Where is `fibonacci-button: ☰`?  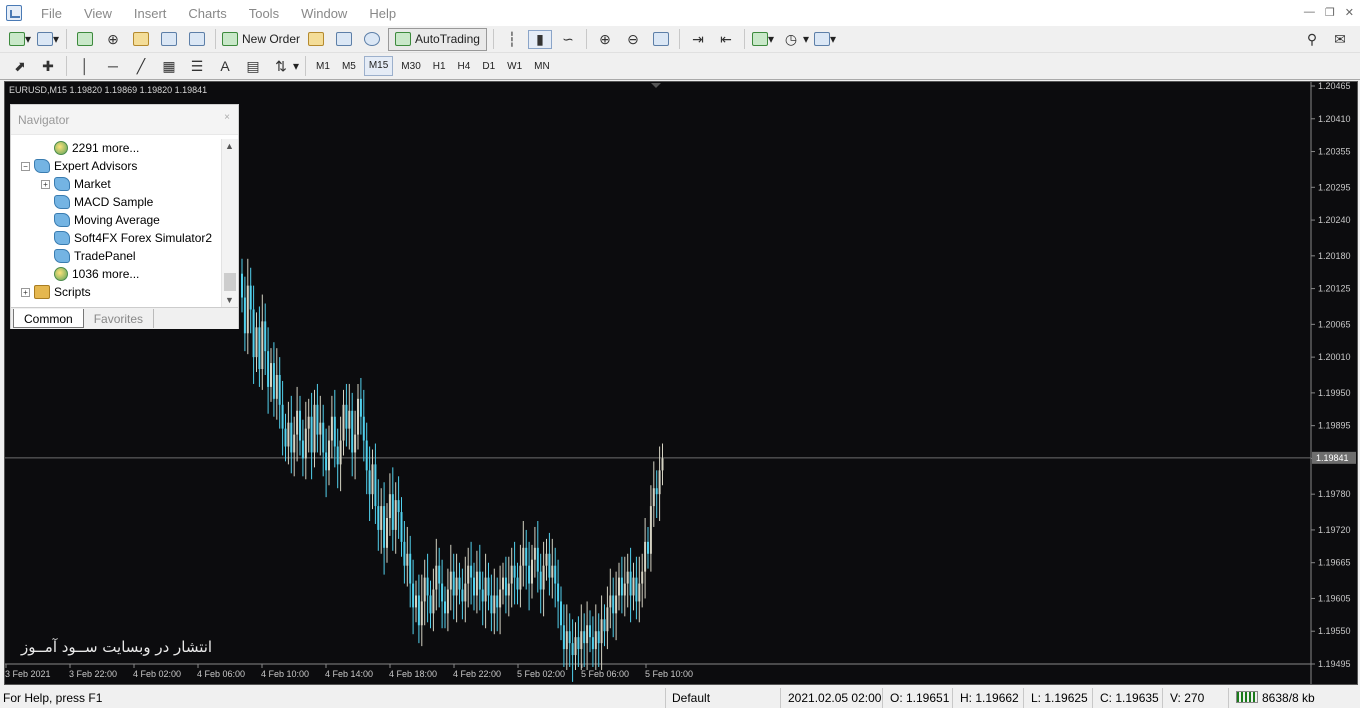 fibonacci-button: ☰ is located at coordinates (197, 66).